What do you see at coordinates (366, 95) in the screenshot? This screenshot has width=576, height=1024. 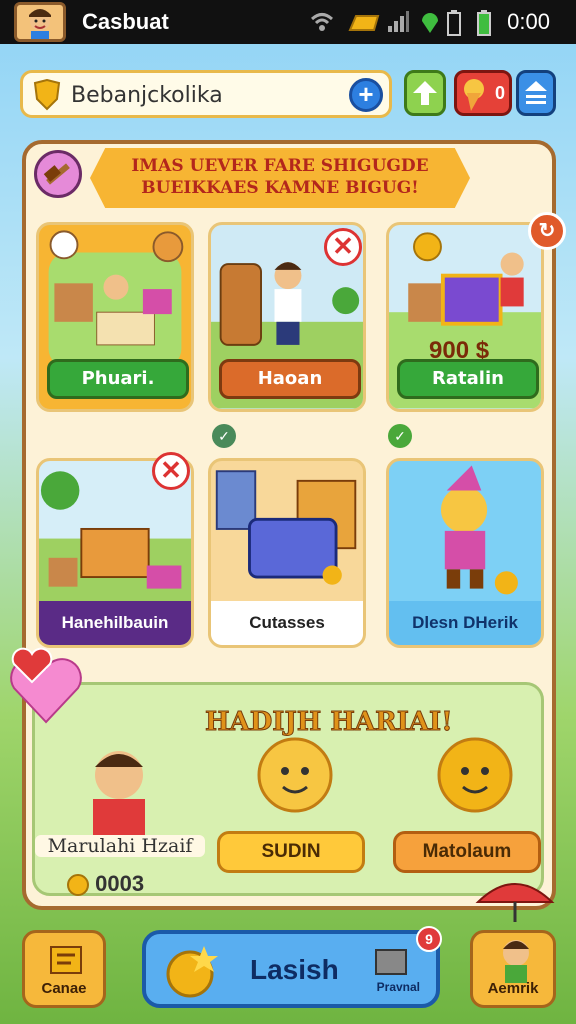 I see `add-button: +` at bounding box center [366, 95].